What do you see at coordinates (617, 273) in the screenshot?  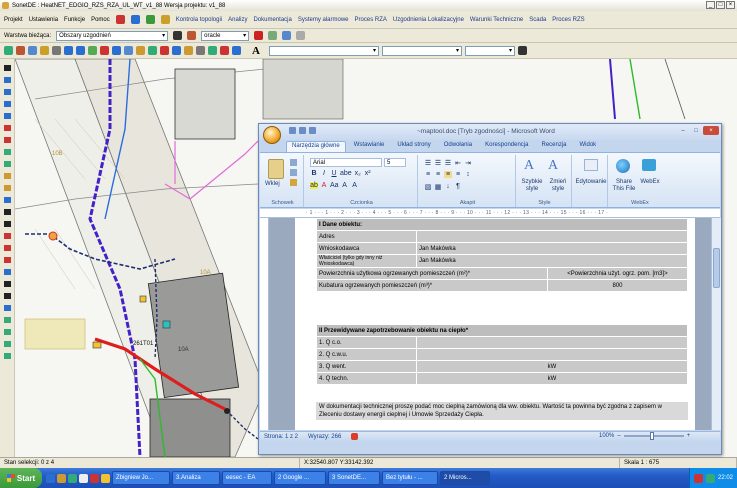 I see `table-cell-value: <Powierzchnia użyt. ogrz. pom. [m3]>` at bounding box center [617, 273].